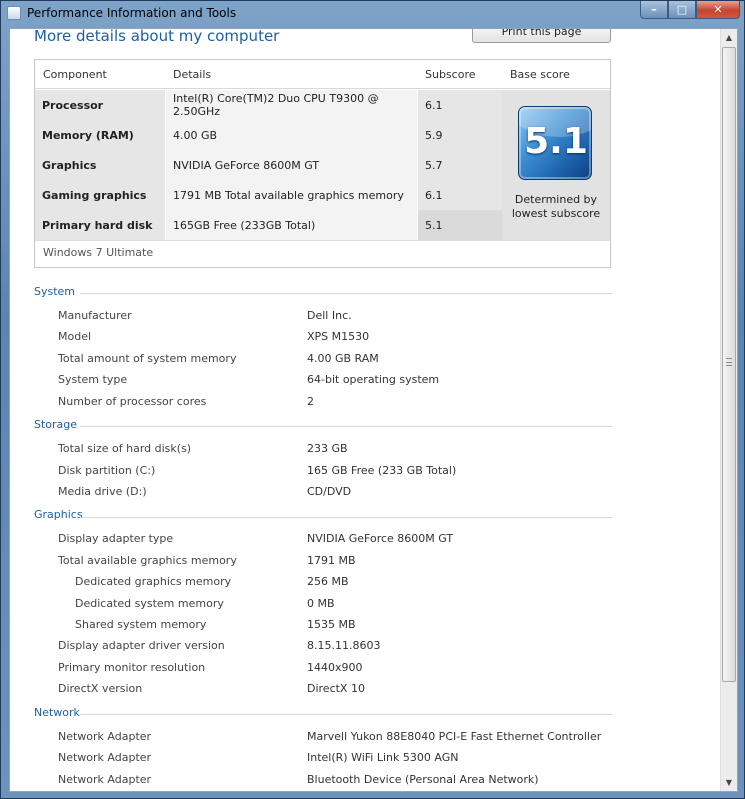 The image size is (745, 799). I want to click on component-name: Primary hard disk, so click(100, 225).